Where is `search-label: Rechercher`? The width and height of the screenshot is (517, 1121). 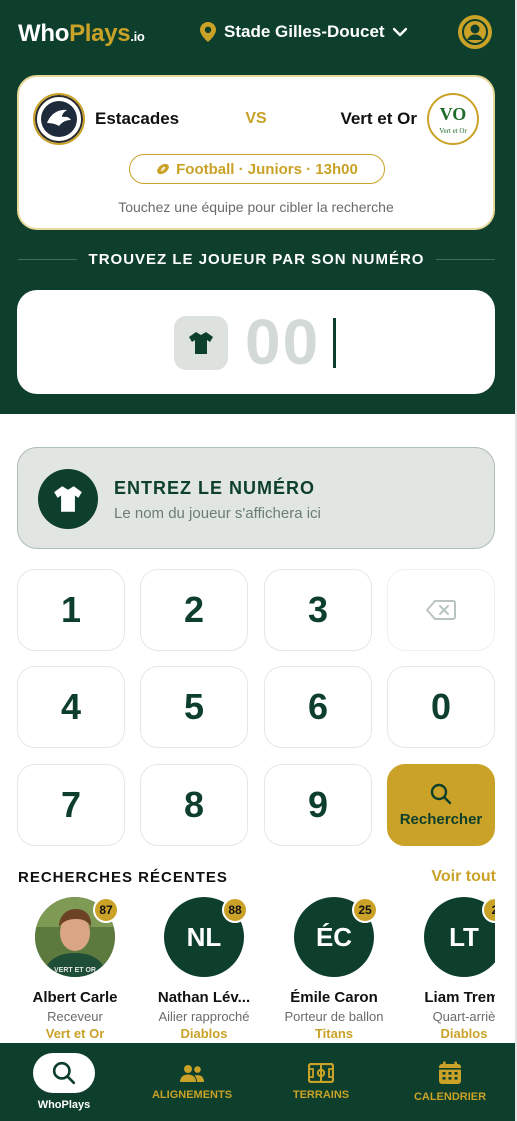
search-label: Rechercher is located at coordinates (441, 819).